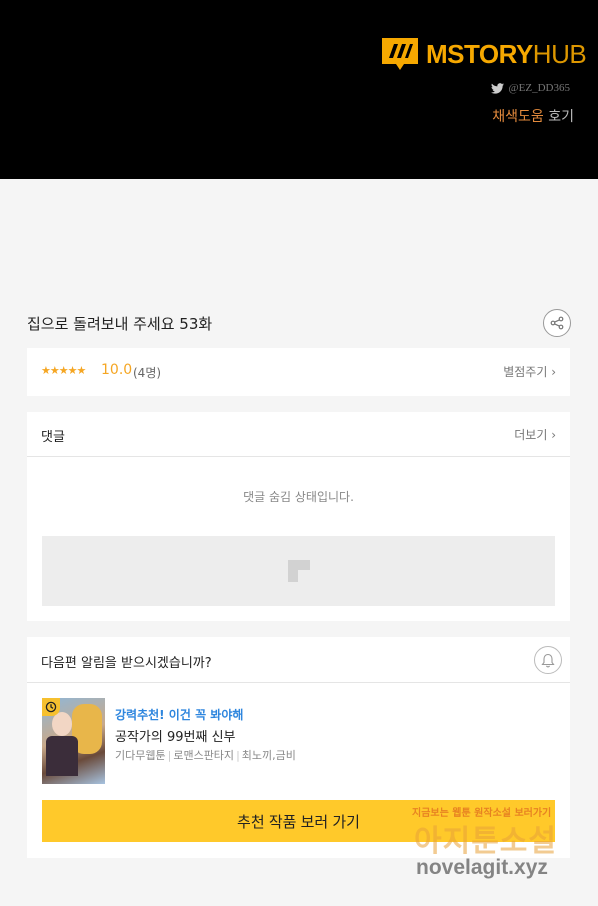  What do you see at coordinates (299, 323) in the screenshot?
I see `episode-title-row: 집으로 돌려보내 주세요 53화` at bounding box center [299, 323].